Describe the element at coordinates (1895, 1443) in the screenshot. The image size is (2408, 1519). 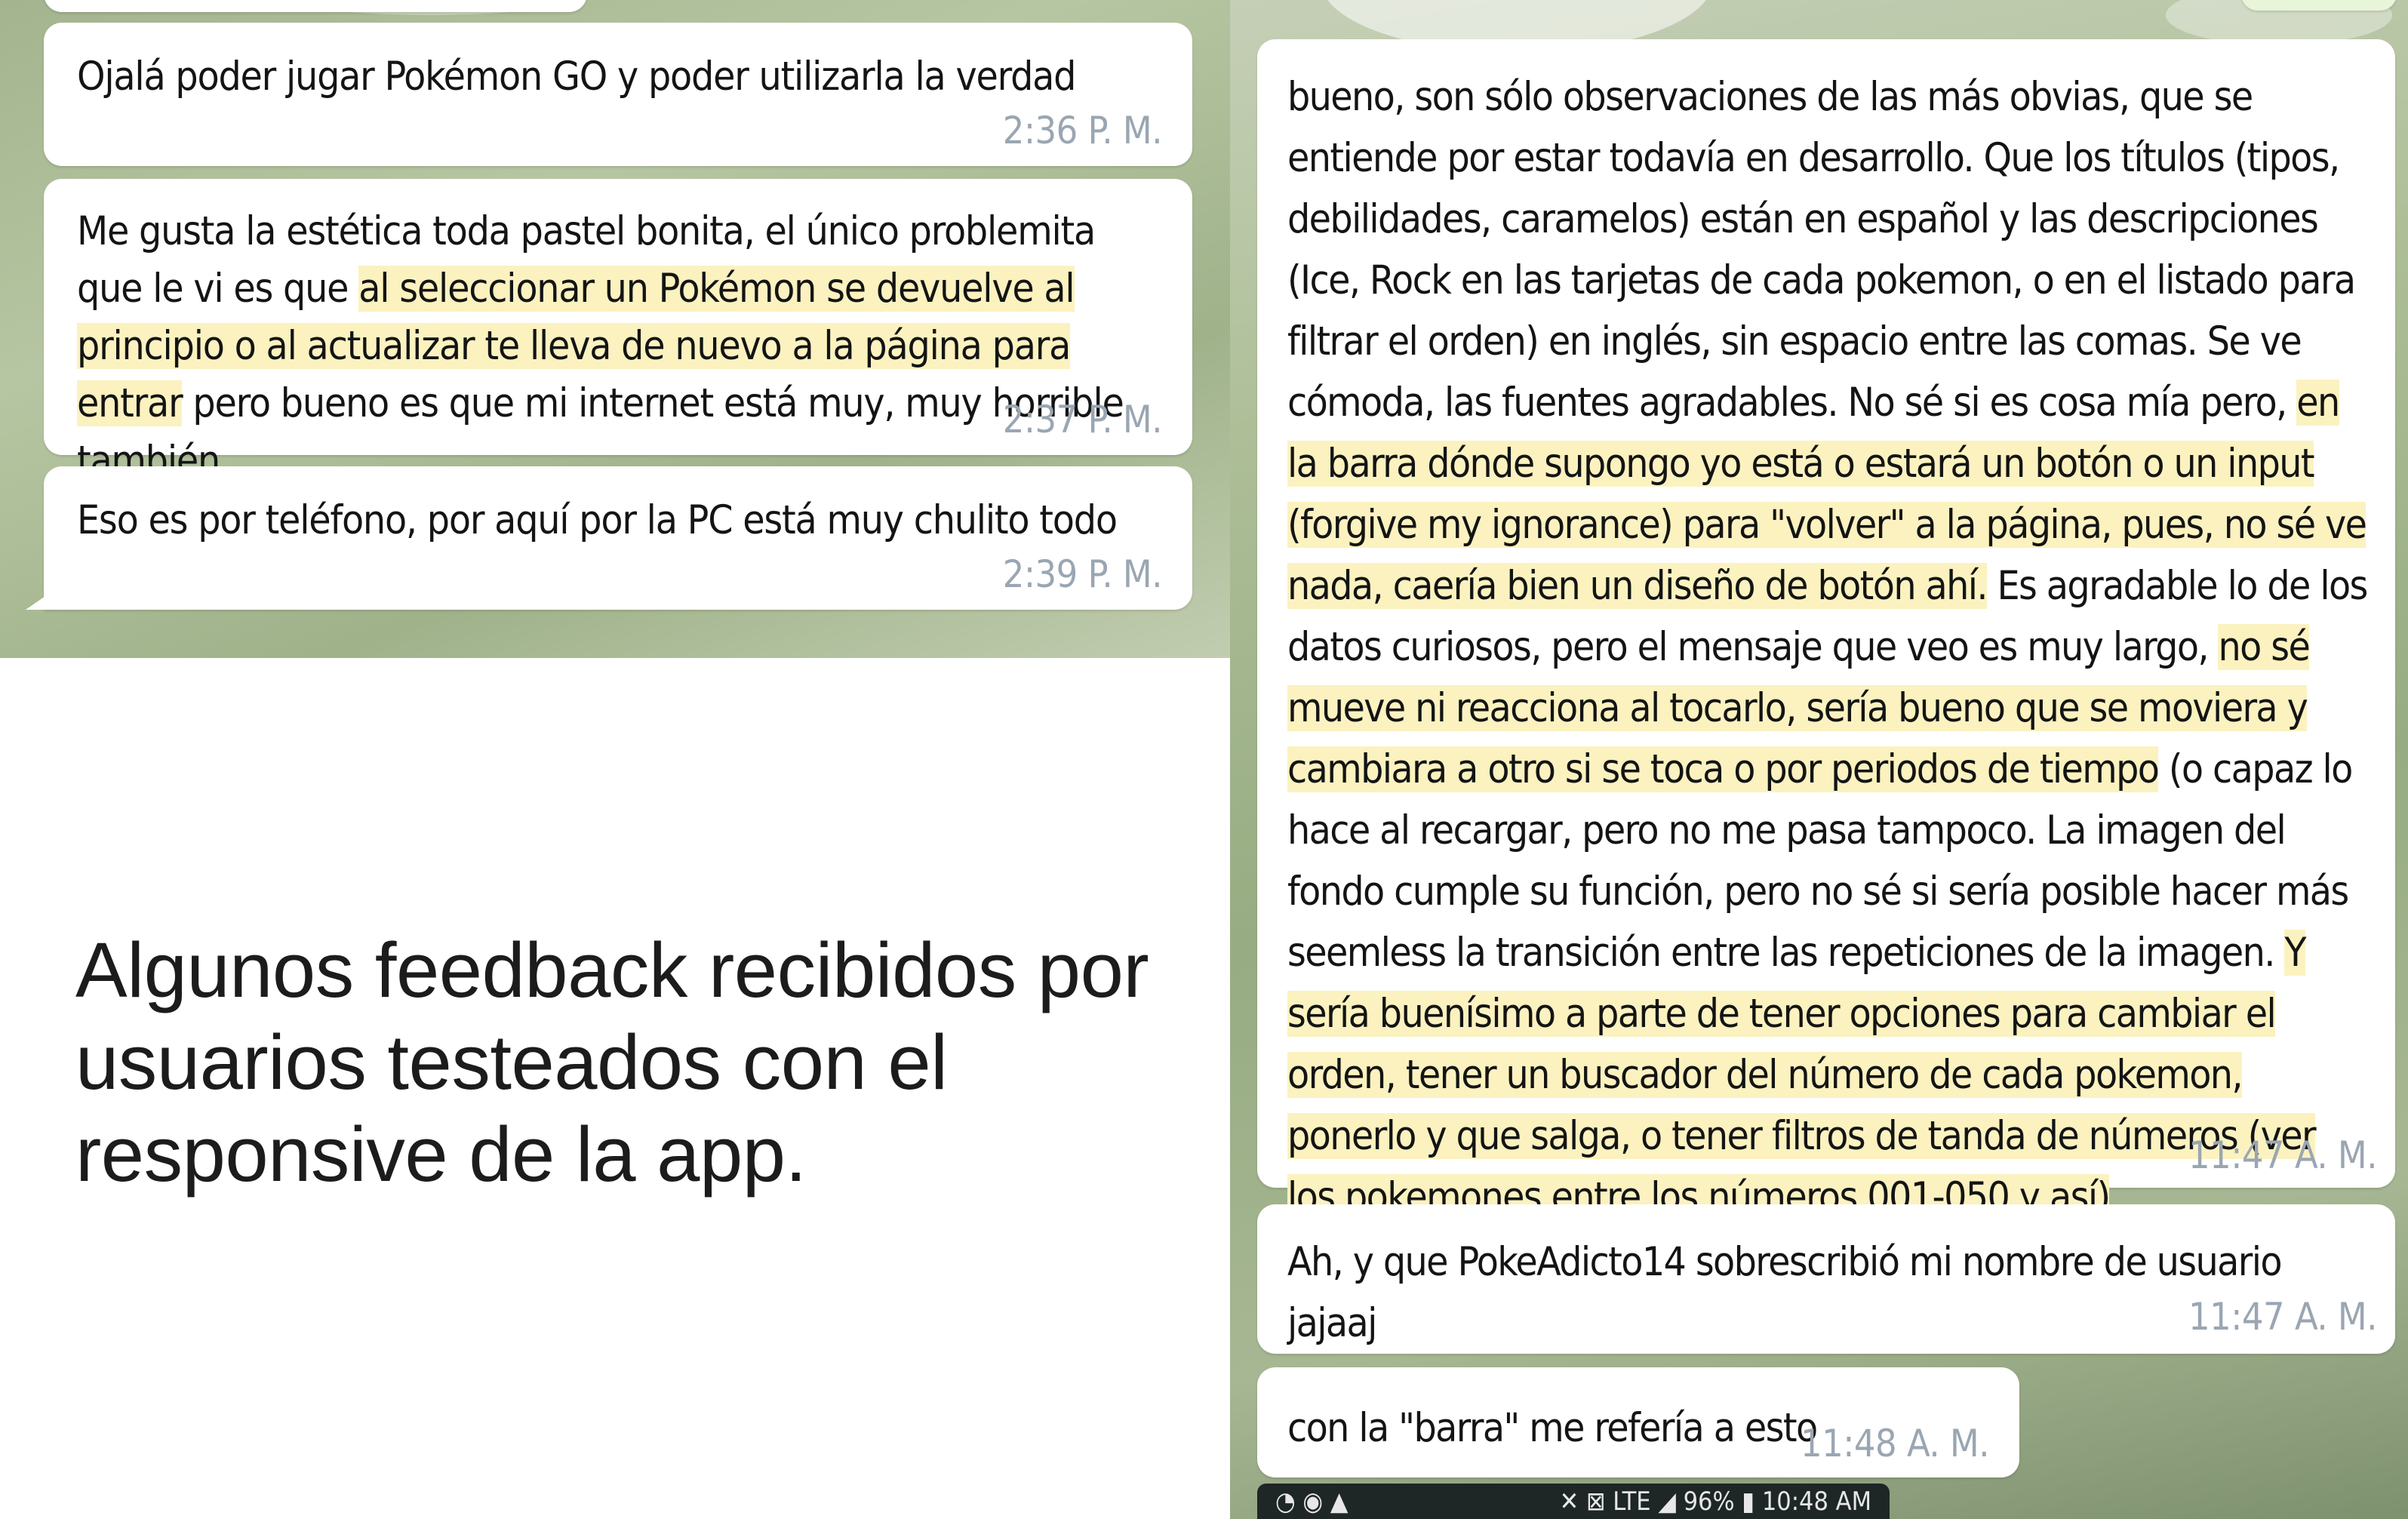
I see `message-timestamp: 11:48 A. M.` at that location.